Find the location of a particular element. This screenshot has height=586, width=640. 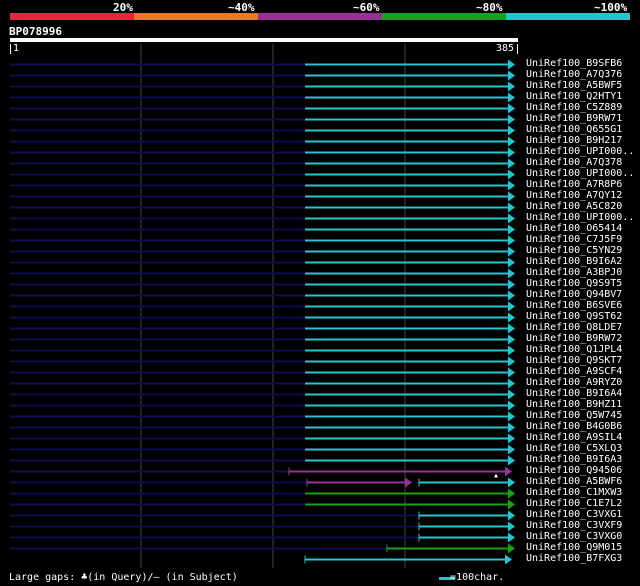

scale-note: =100char. is located at coordinates (471, 577).